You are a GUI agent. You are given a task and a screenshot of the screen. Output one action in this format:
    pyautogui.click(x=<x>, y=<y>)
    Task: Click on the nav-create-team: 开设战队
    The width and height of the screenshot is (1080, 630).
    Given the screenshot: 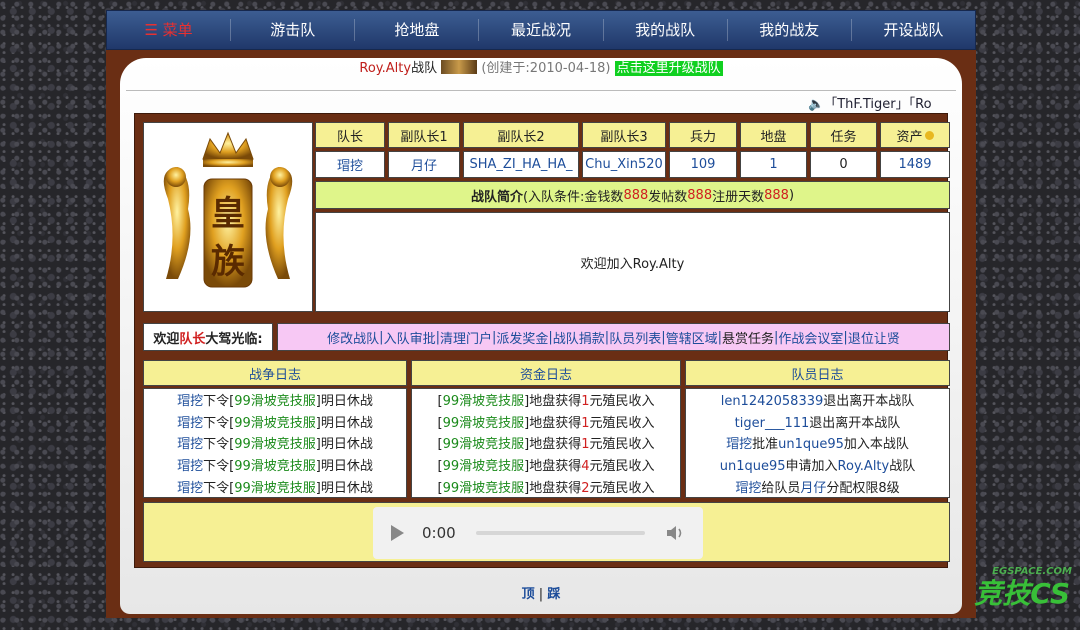 What is the action you would take?
    pyautogui.click(x=913, y=30)
    